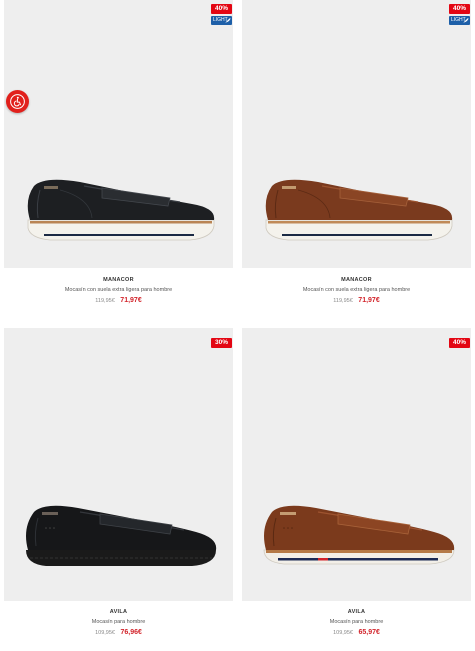 The width and height of the screenshot is (475, 651). Describe the element at coordinates (356, 632) in the screenshot. I see `price-row: 109,95€ 65,97€` at that location.